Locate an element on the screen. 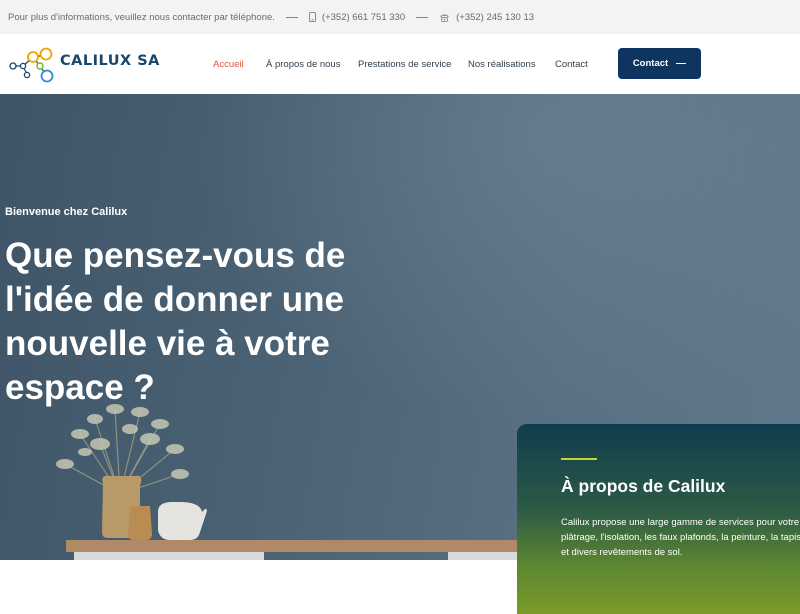 The width and height of the screenshot is (800, 614). landline-phone-link: (+352) 245 130 13 is located at coordinates (486, 17).